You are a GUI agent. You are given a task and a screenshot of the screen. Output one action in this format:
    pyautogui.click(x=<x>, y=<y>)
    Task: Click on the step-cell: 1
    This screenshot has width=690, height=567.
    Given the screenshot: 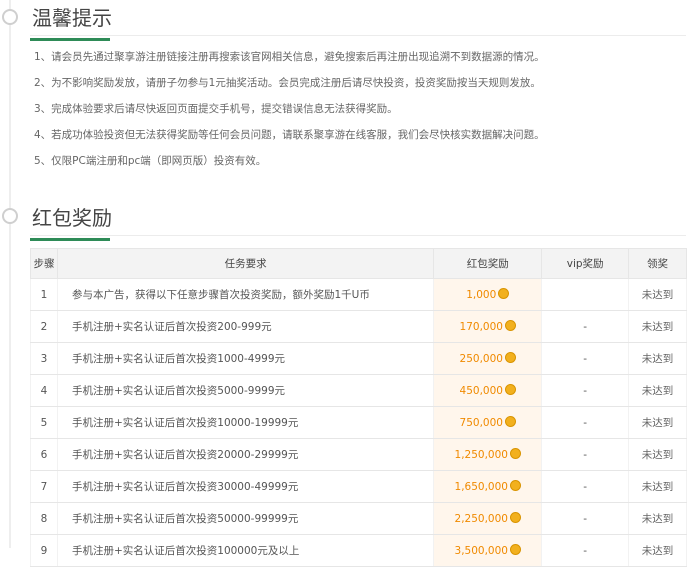 What is the action you would take?
    pyautogui.click(x=44, y=294)
    